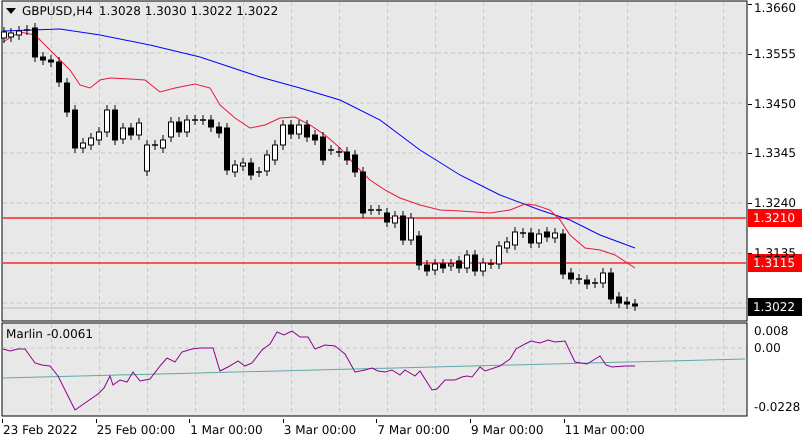 Image resolution: width=804 pixels, height=442 pixels. Describe the element at coordinates (40, 430) in the screenshot. I see `time-axis-label: 23 Feb 2022` at that location.